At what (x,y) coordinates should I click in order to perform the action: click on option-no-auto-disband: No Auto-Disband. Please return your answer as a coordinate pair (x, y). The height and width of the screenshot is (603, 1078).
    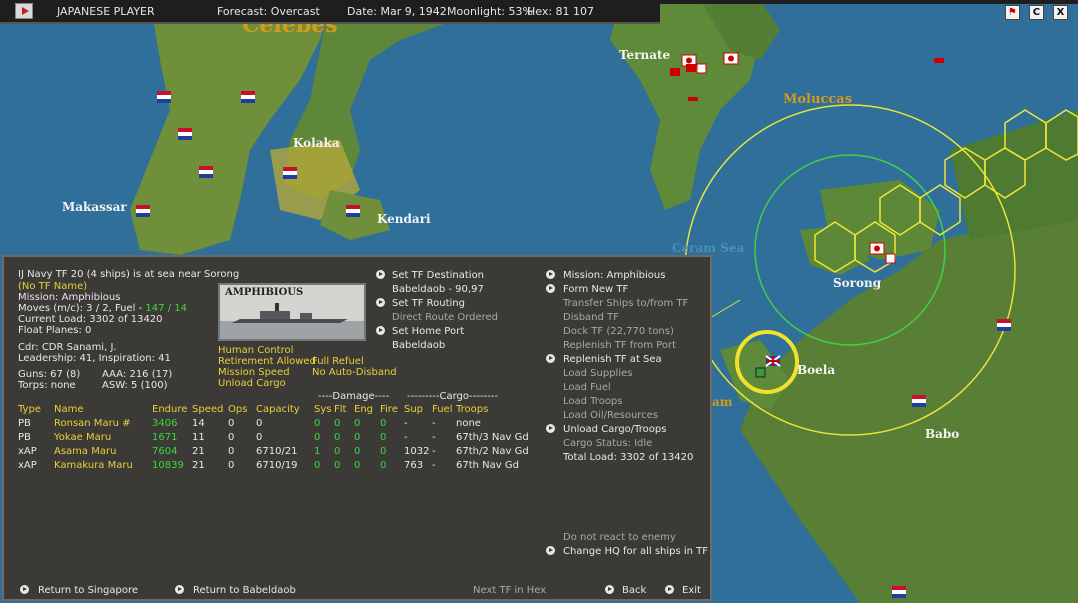
    Looking at the image, I should click on (354, 373).